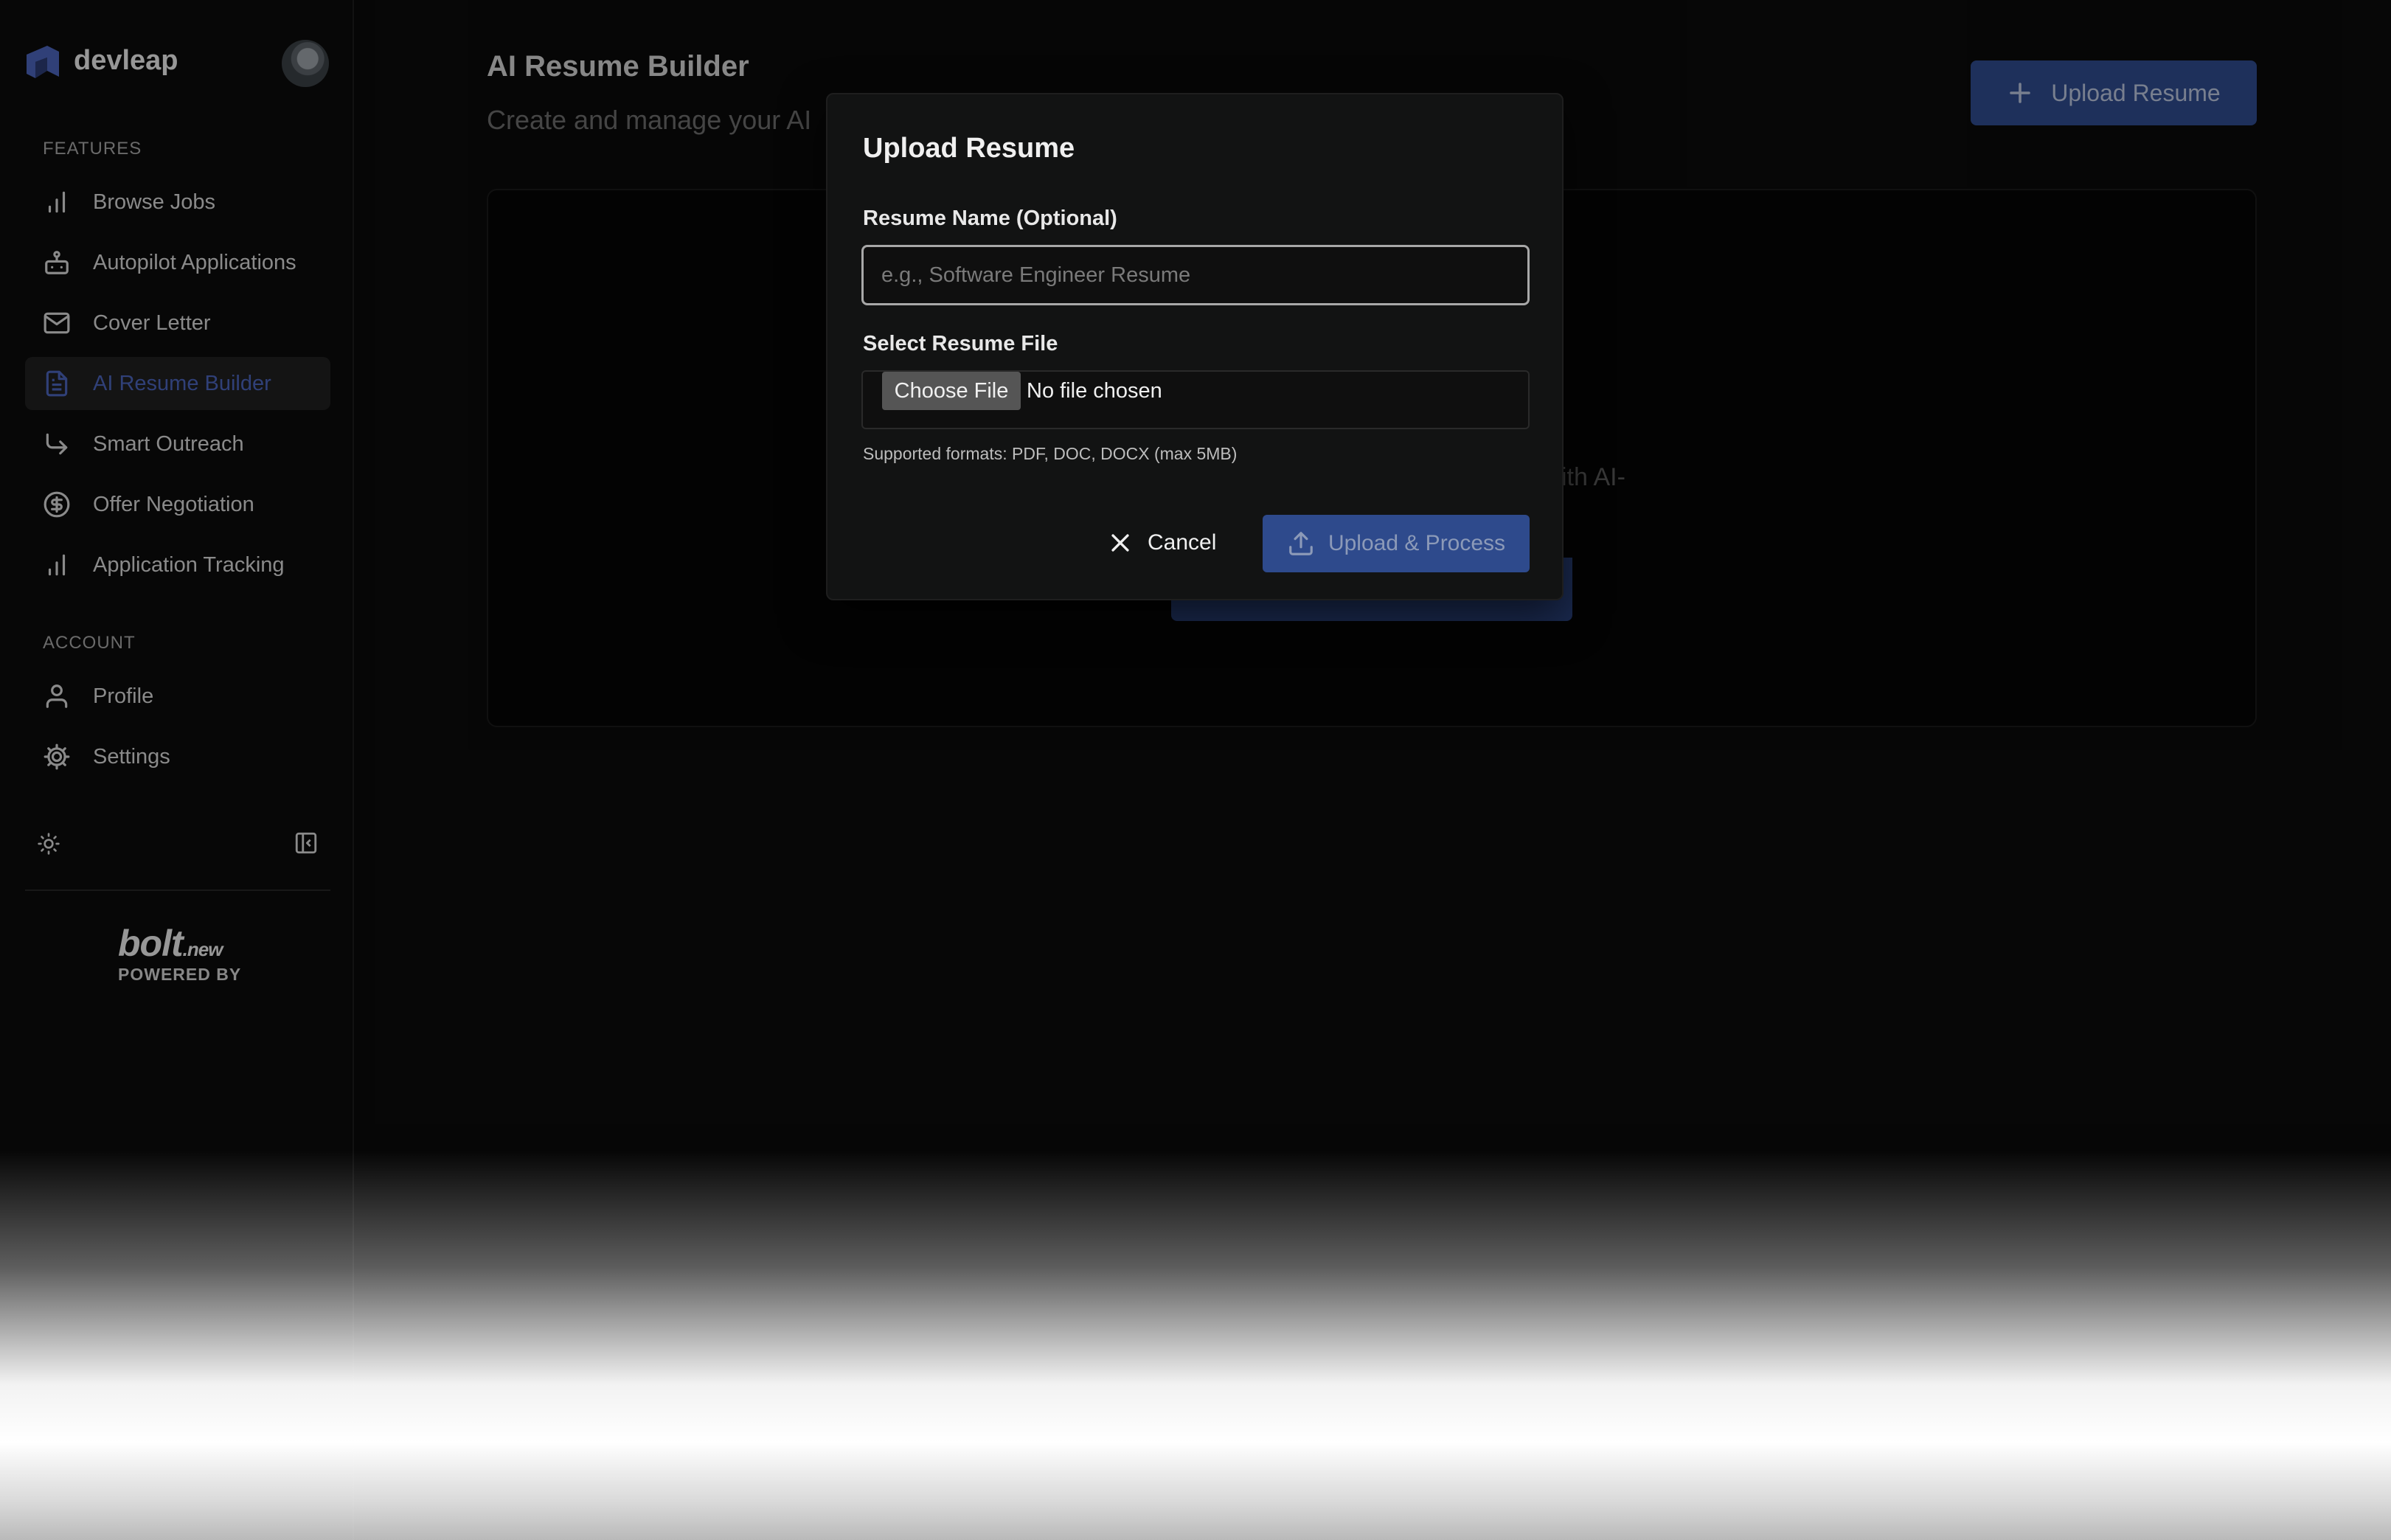  What do you see at coordinates (1417, 543) in the screenshot?
I see `upload-process-button-label: Upload & Process` at bounding box center [1417, 543].